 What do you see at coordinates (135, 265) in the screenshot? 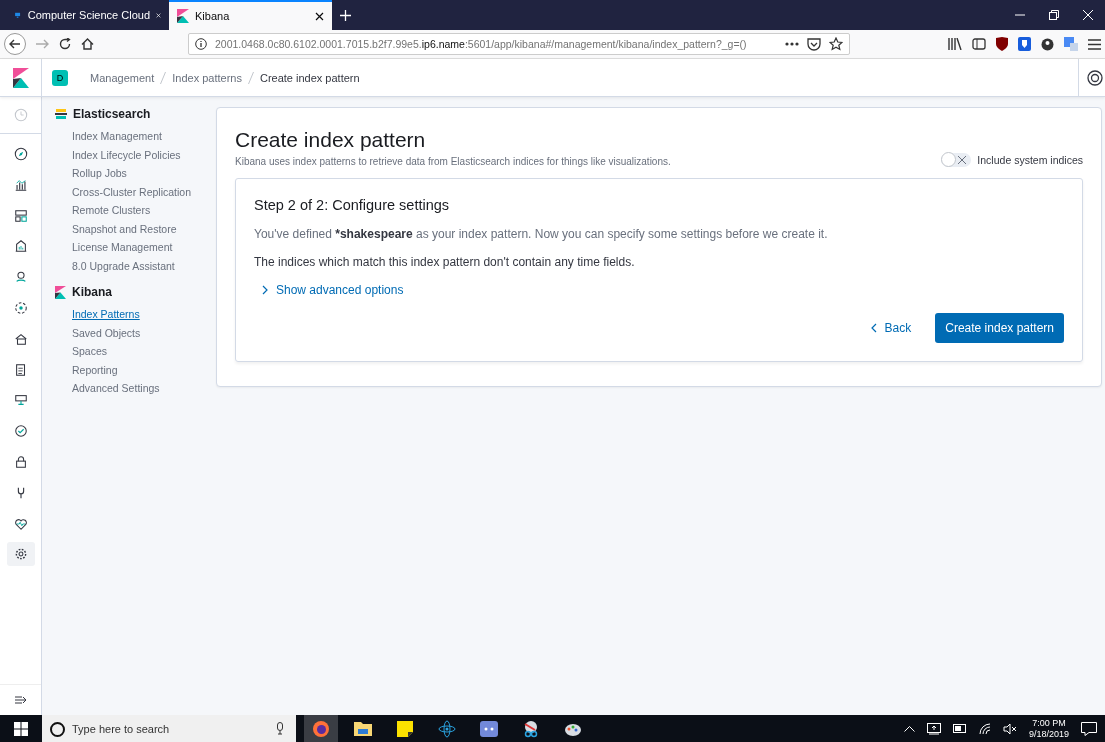
I see `sidebar-link: 8.0 Upgrade Assistant` at bounding box center [135, 265].